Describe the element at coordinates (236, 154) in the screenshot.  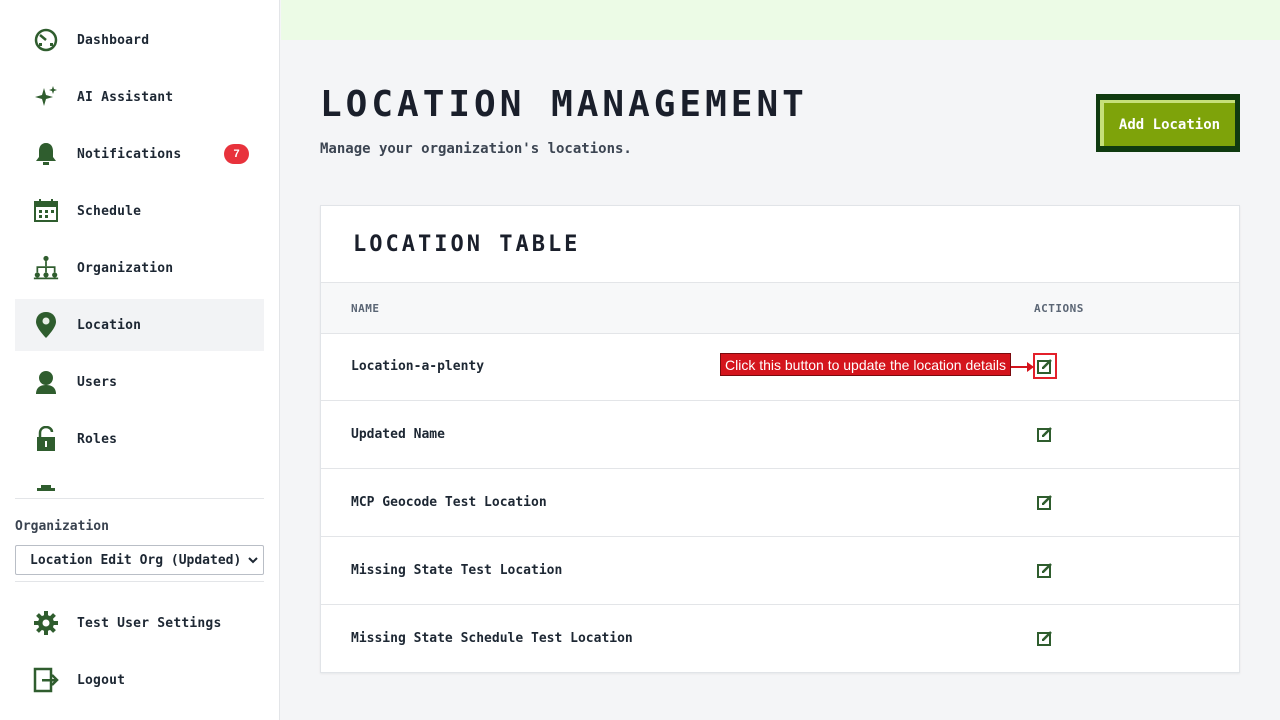
I see `notification-count-badge: 7` at that location.